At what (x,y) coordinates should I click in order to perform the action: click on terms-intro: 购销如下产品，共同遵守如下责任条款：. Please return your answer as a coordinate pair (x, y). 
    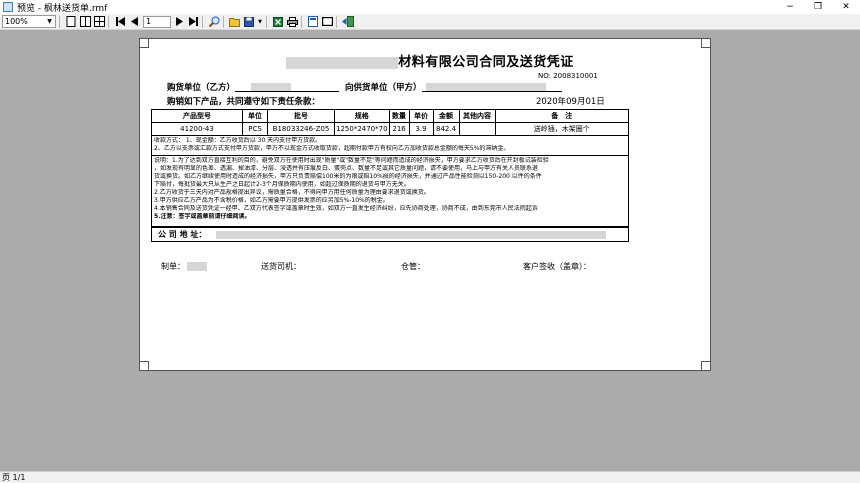
    Looking at the image, I should click on (244, 102).